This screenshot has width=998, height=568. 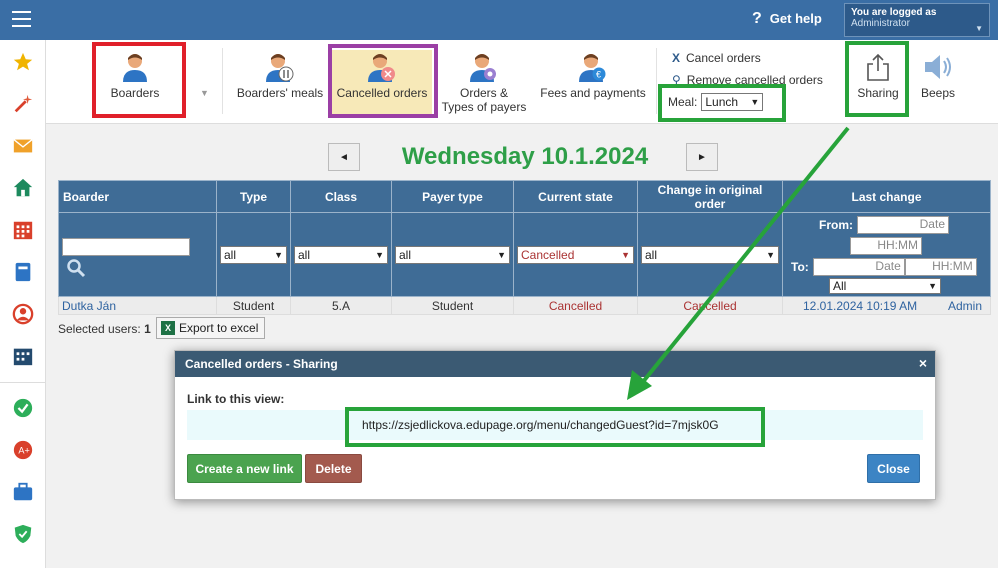 I want to click on search-icon, so click(x=76, y=268).